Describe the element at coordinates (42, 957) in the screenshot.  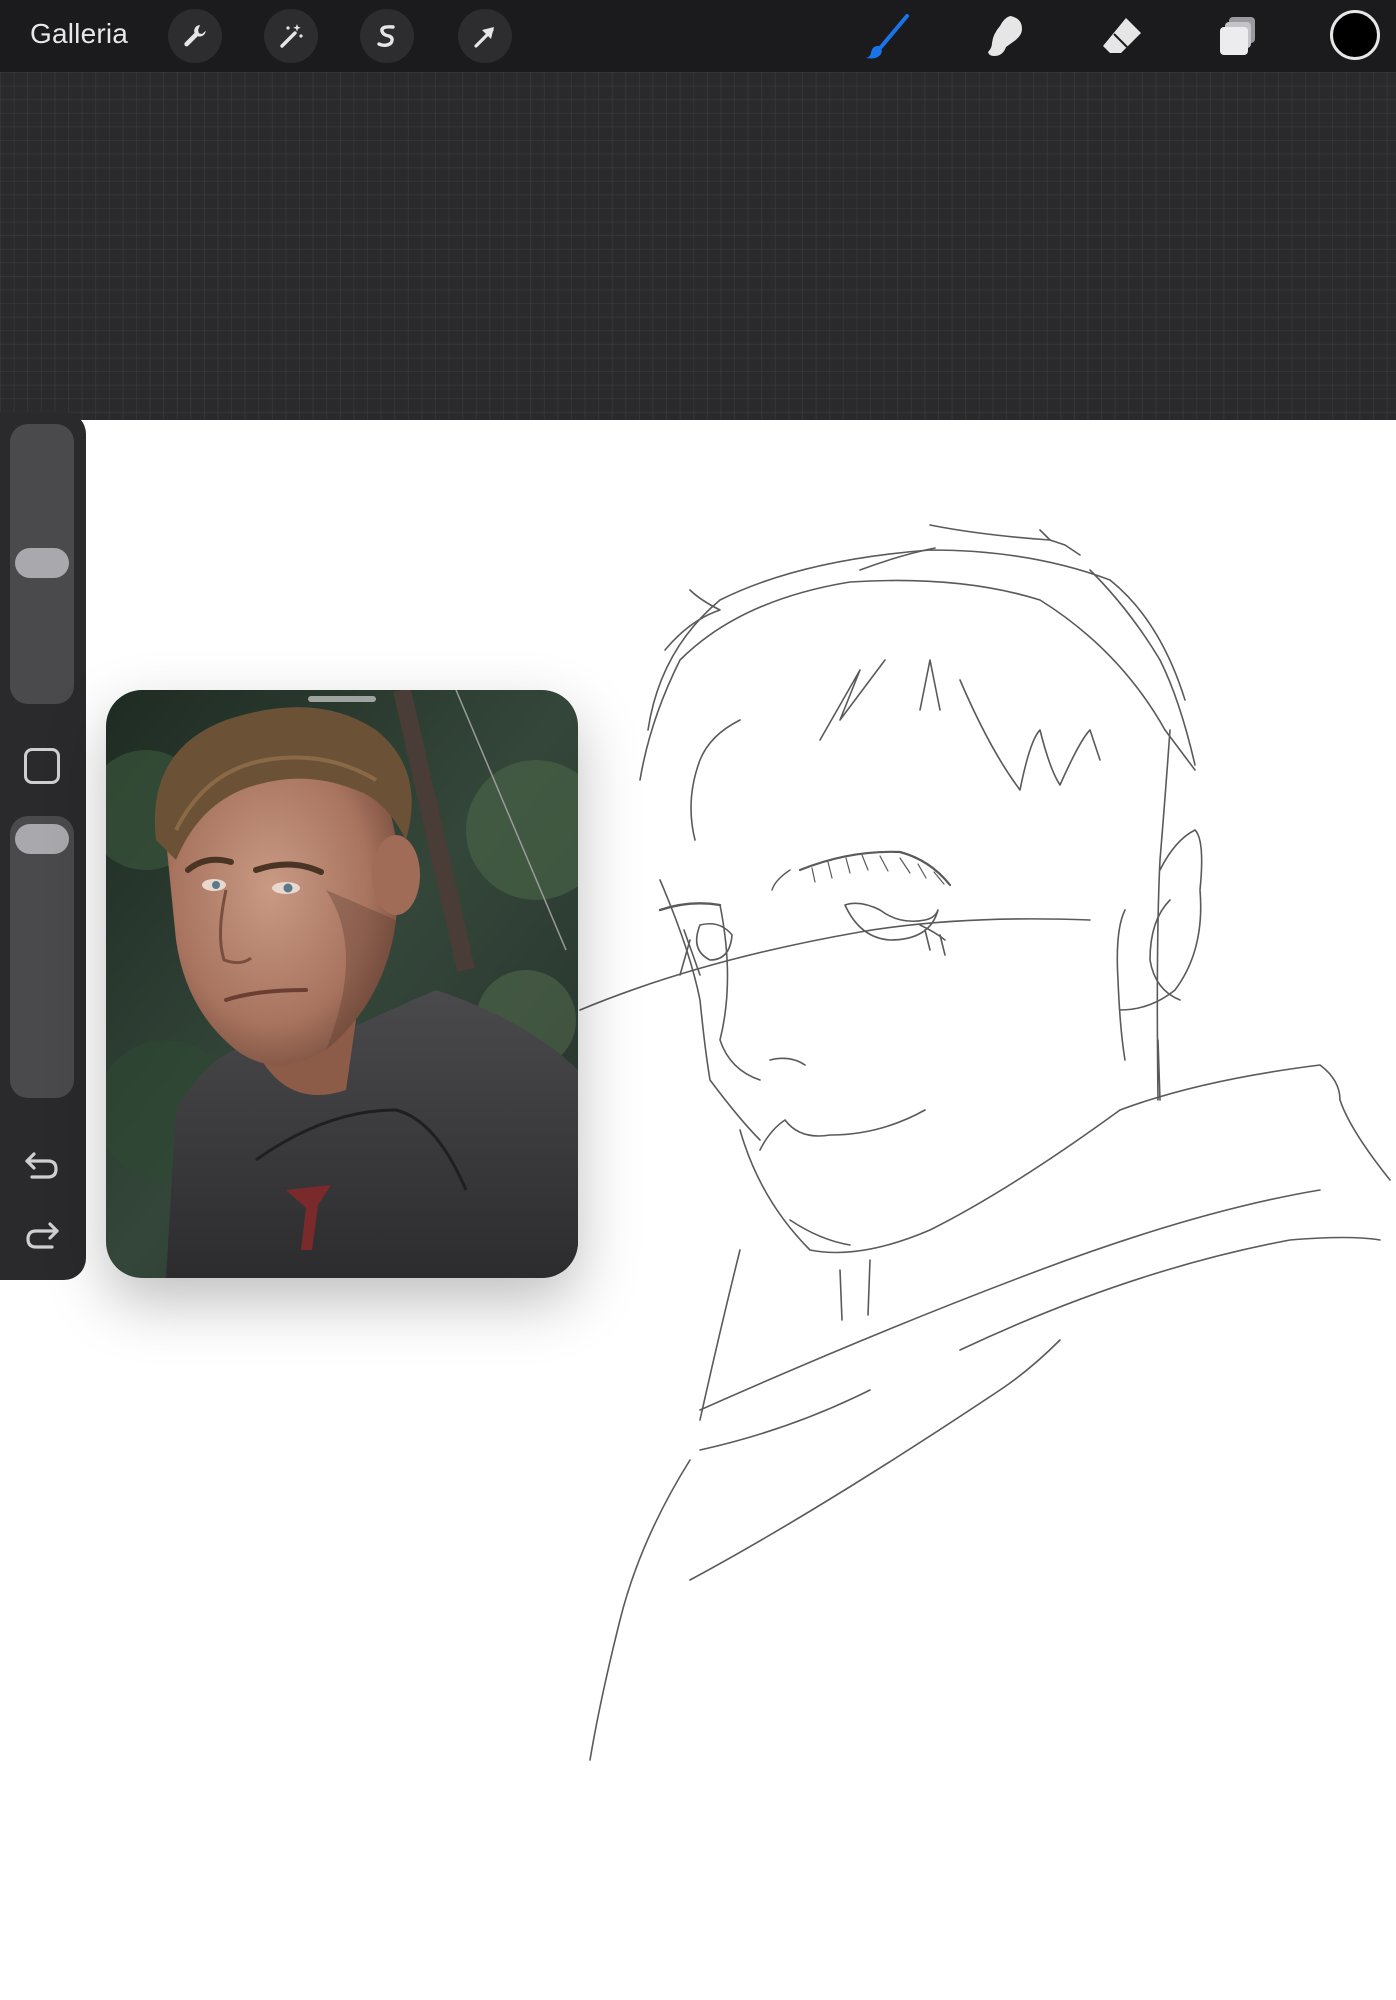
I see `opacity-slider` at that location.